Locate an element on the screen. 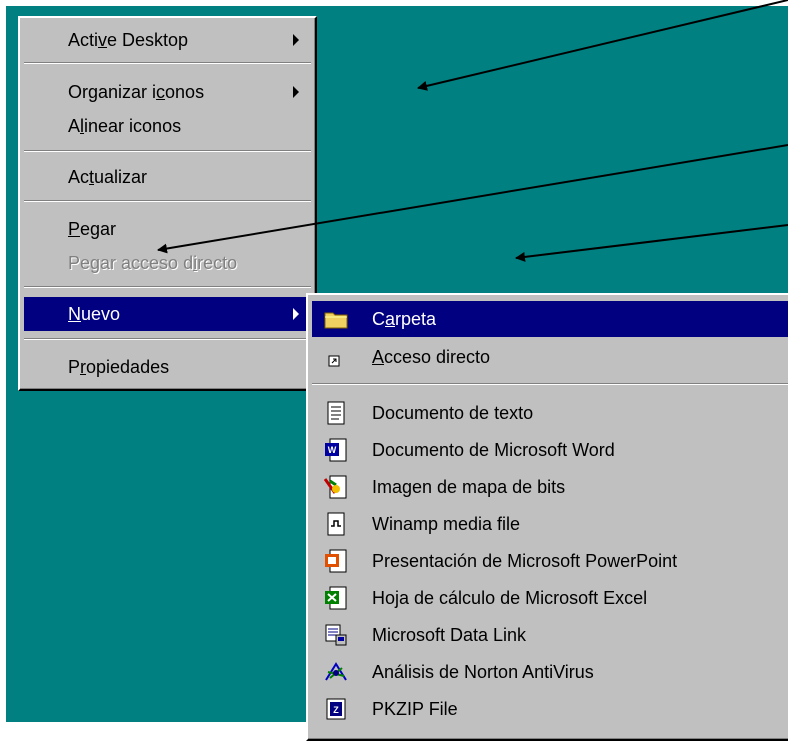 The height and width of the screenshot is (747, 788). submenu-item-excel: Hoja de cálculo de Microsoft Excel is located at coordinates (550, 598).